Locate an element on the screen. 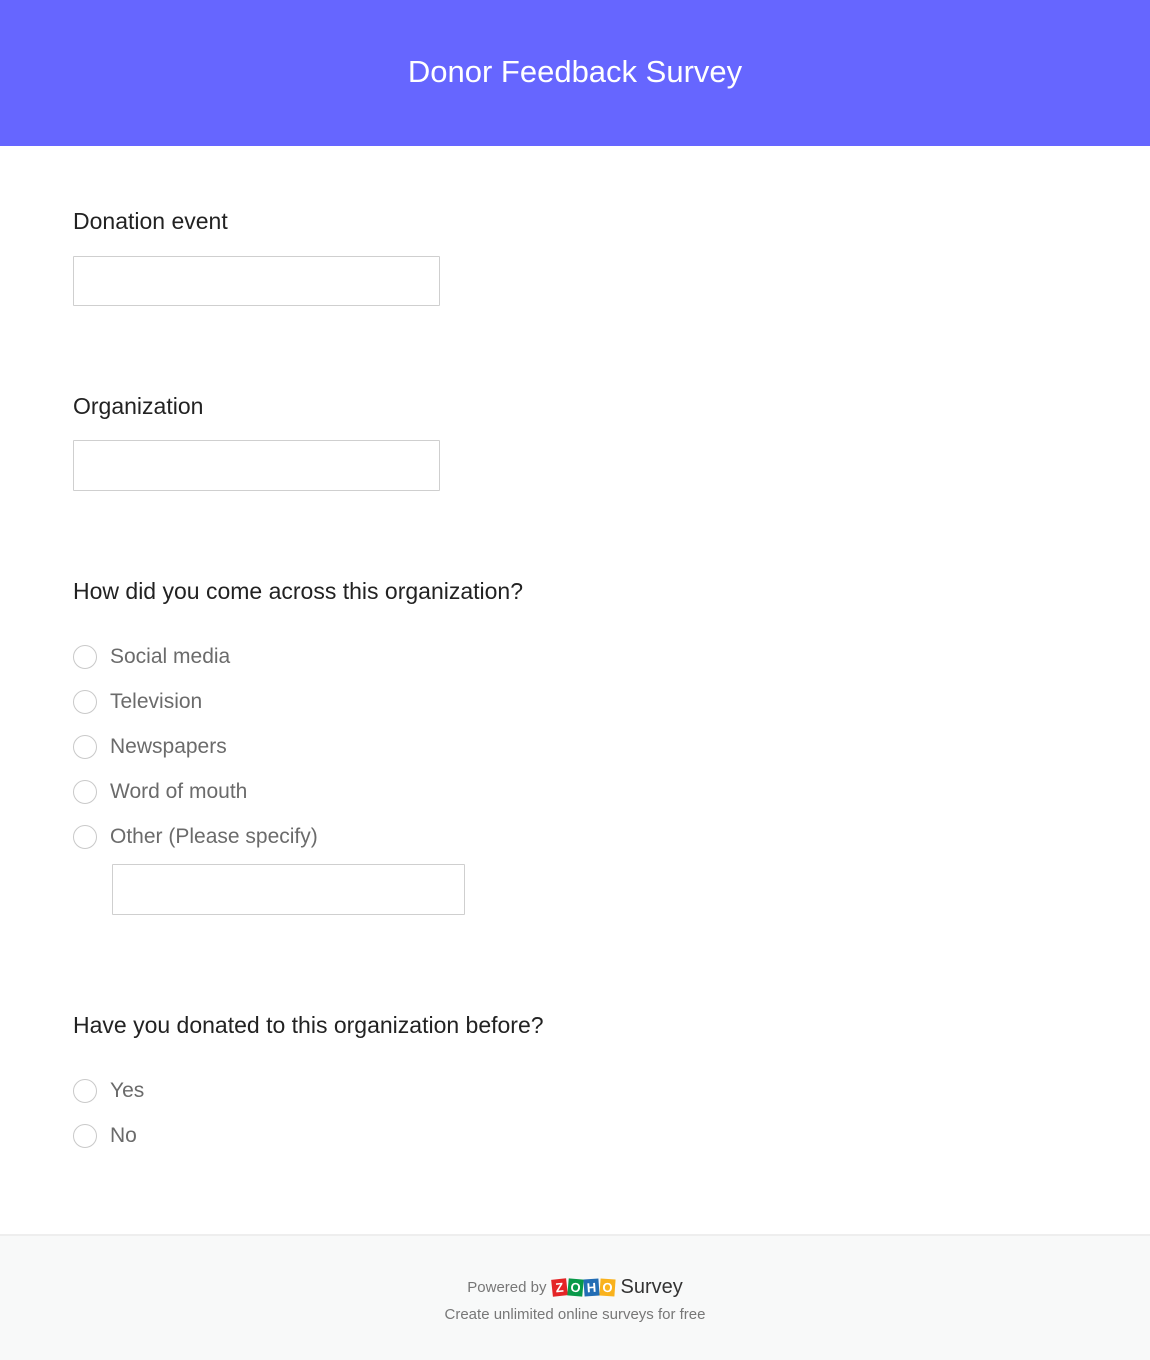  donation-event-input is located at coordinates (256, 281).